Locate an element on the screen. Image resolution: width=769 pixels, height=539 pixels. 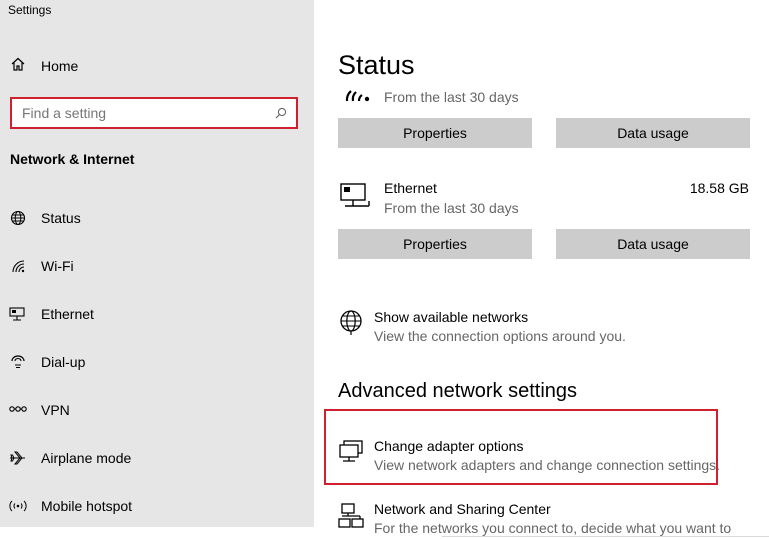
sharing-center-title: Network and Sharing Center is located at coordinates (462, 509).